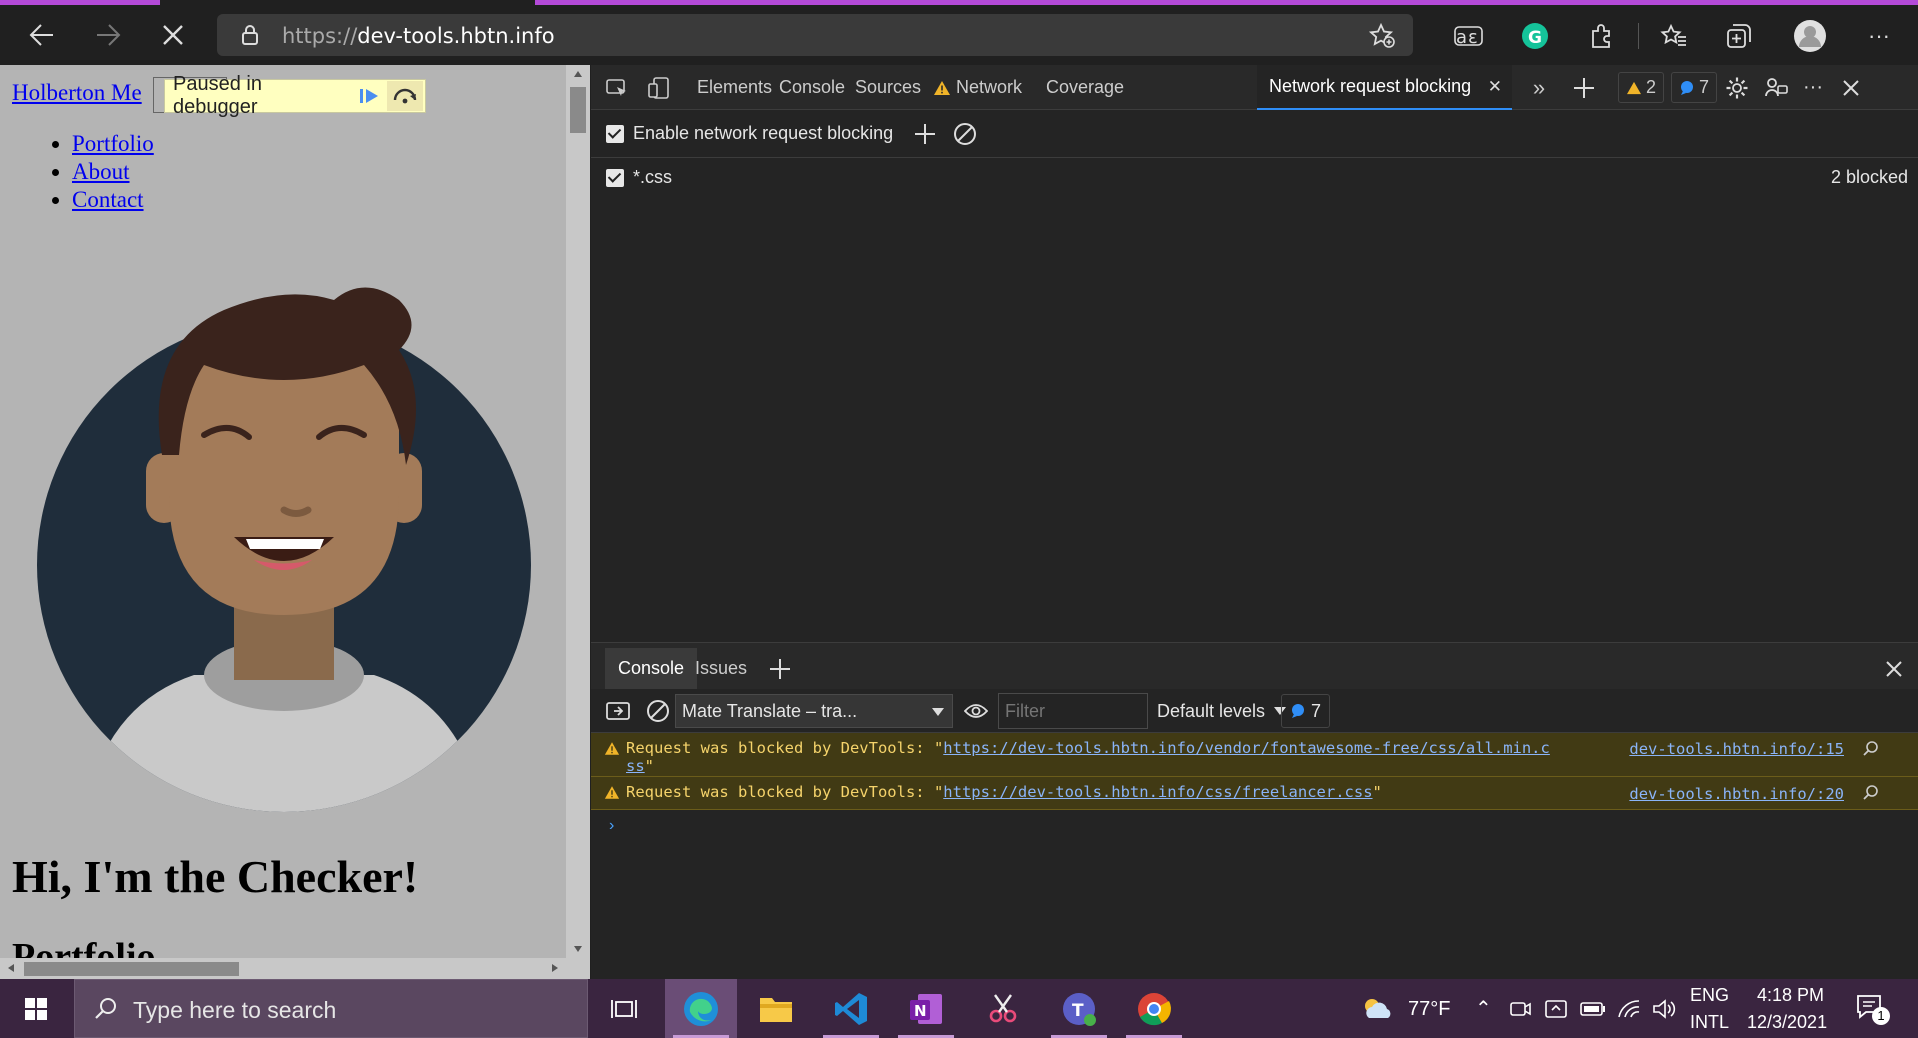 The width and height of the screenshot is (1918, 1038). What do you see at coordinates (1222, 711) in the screenshot?
I see `log-levels-dropdown: Default levels` at bounding box center [1222, 711].